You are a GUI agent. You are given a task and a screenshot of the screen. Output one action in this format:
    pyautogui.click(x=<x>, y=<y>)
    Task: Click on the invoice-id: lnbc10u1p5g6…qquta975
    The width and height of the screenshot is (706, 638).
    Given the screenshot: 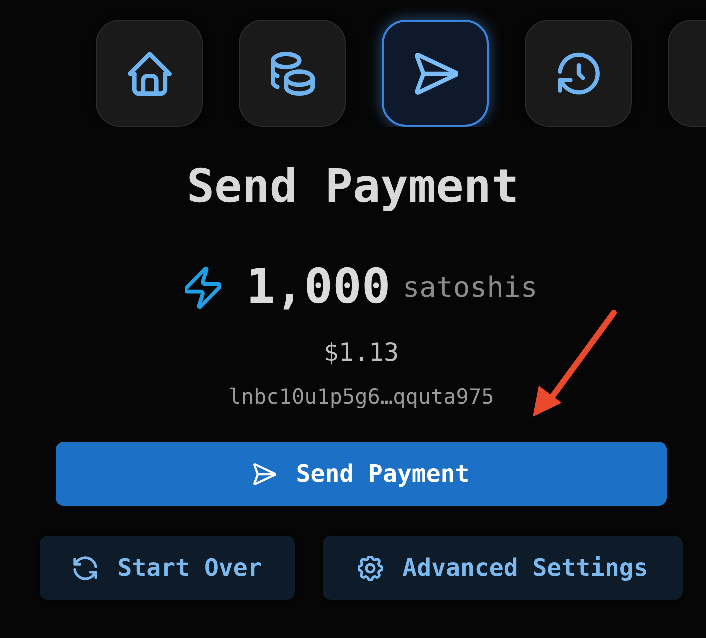 What is the action you would take?
    pyautogui.click(x=362, y=397)
    